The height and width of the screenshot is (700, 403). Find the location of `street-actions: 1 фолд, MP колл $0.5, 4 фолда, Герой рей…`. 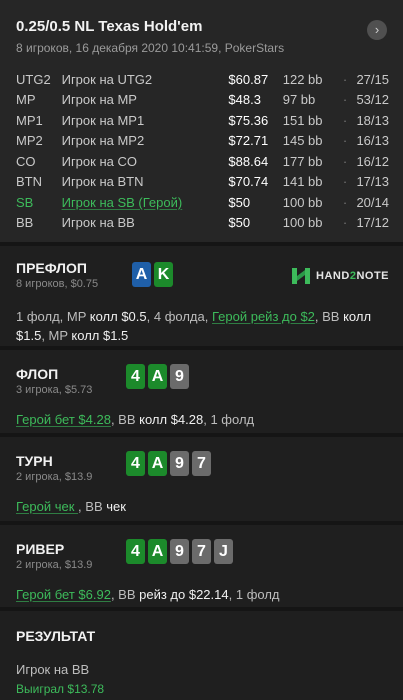

street-actions: 1 фолд, MP колл $0.5, 4 фолда, Герой рей… is located at coordinates (194, 326).